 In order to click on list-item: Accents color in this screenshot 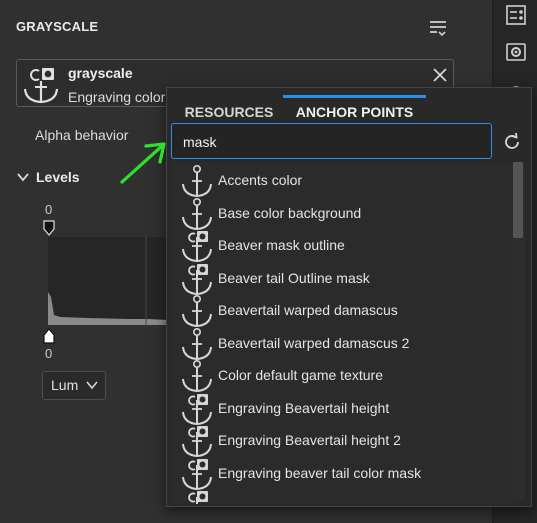, I will do `click(341, 181)`.